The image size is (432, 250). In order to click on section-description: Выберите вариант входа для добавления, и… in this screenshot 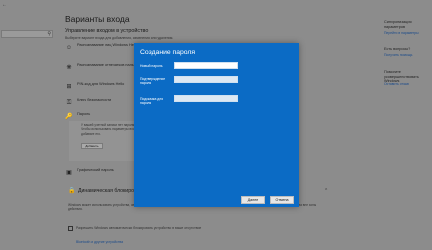, I will do `click(119, 38)`.